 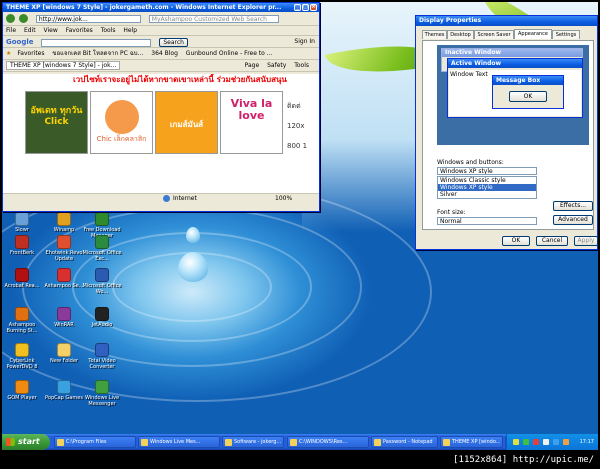 What do you see at coordinates (566, 34) in the screenshot?
I see `tab-settings: Settings` at bounding box center [566, 34].